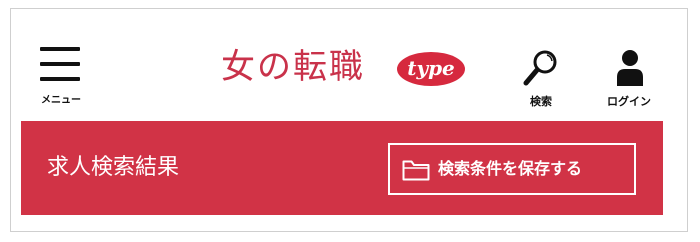 This screenshot has width=700, height=242. Describe the element at coordinates (431, 69) in the screenshot. I see `logo-badge: type` at that location.